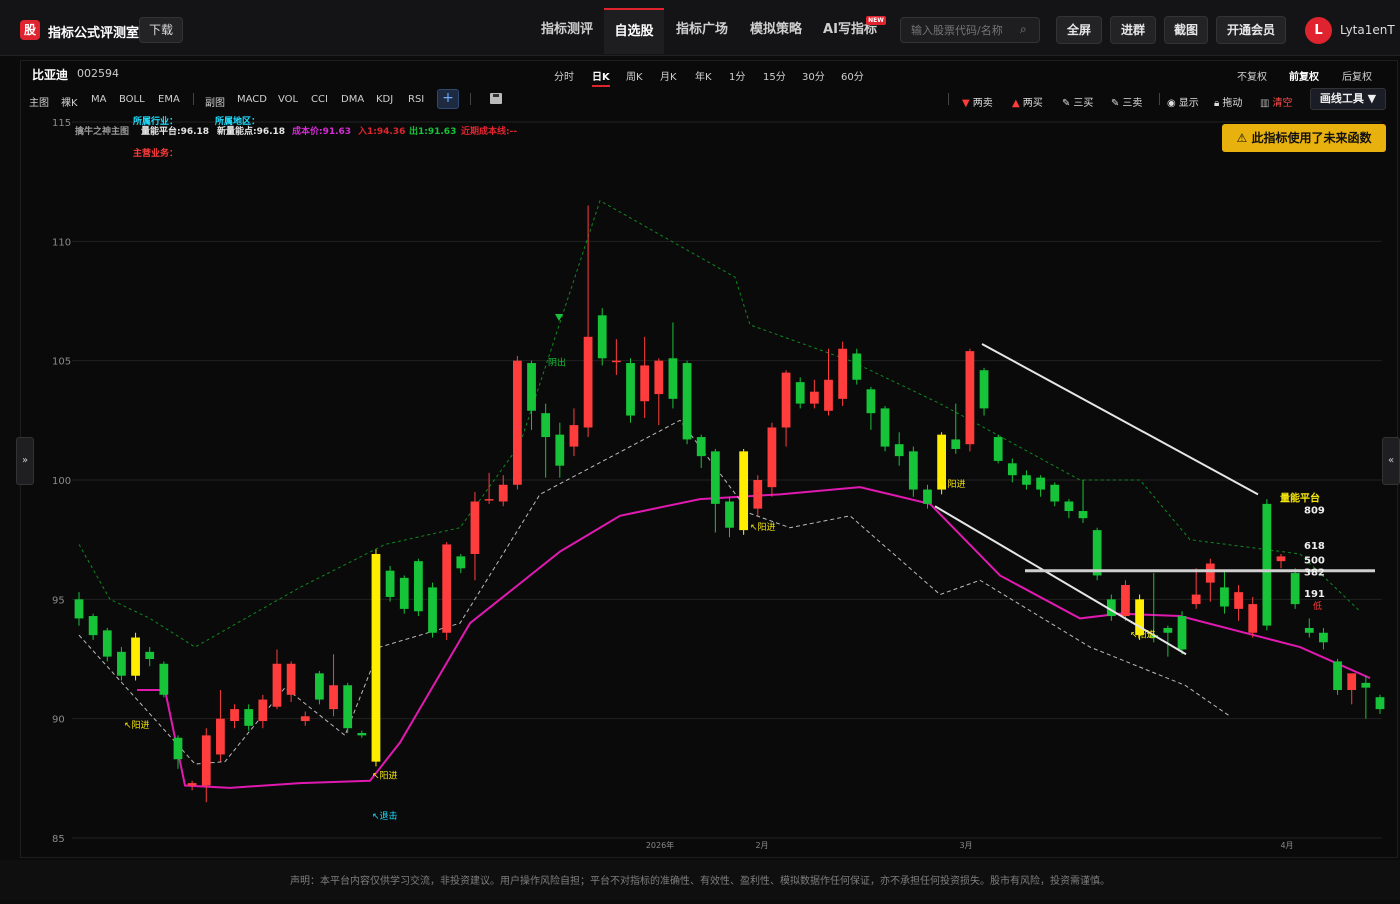 Image resolution: width=1400 pixels, height=904 pixels. What do you see at coordinates (634, 75) in the screenshot?
I see `period-tab-weekly: 周K` at bounding box center [634, 75].